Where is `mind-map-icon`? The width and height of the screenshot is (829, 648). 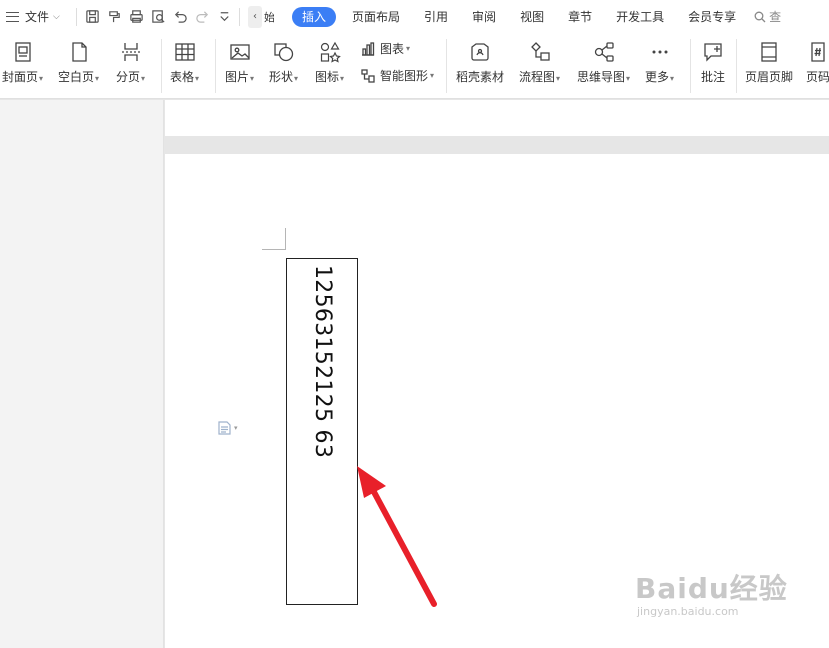
mind-map-icon is located at coordinates (604, 52).